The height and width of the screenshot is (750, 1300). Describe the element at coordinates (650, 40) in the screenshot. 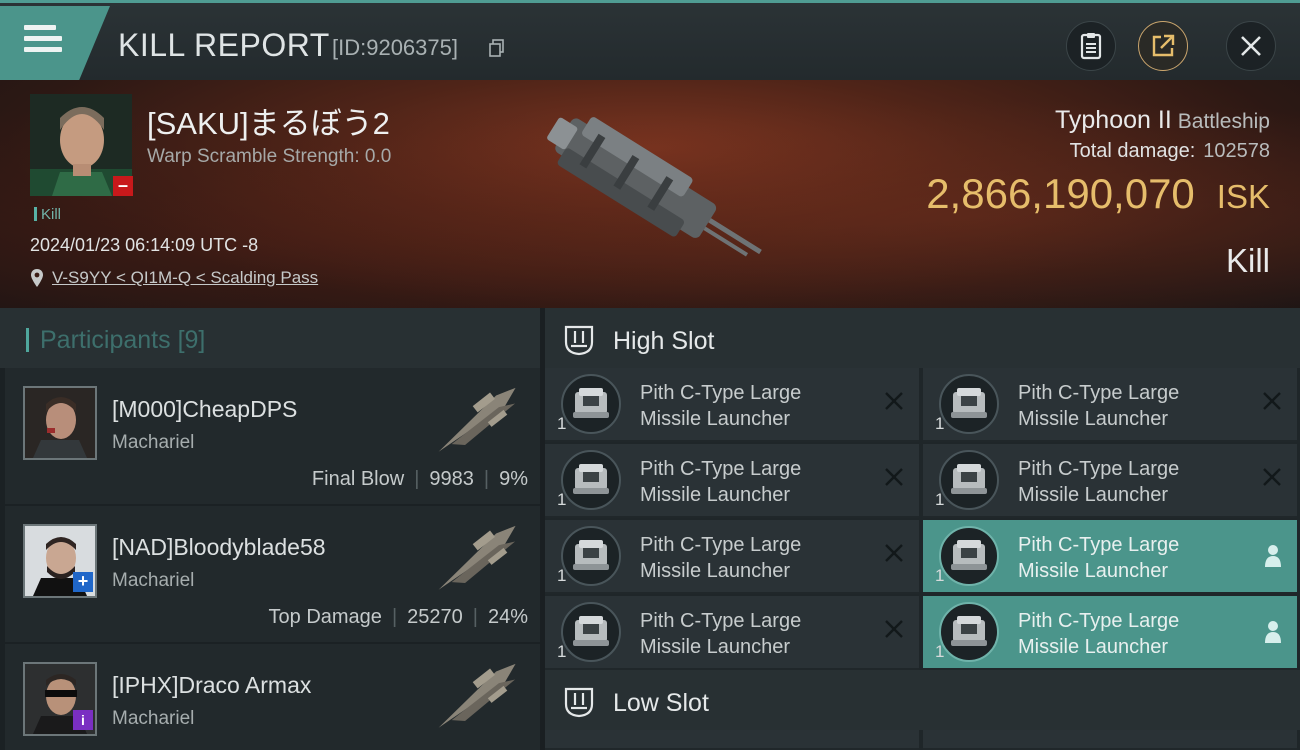

I see `top-bar: KILL REPORT [ID:9206375]` at that location.